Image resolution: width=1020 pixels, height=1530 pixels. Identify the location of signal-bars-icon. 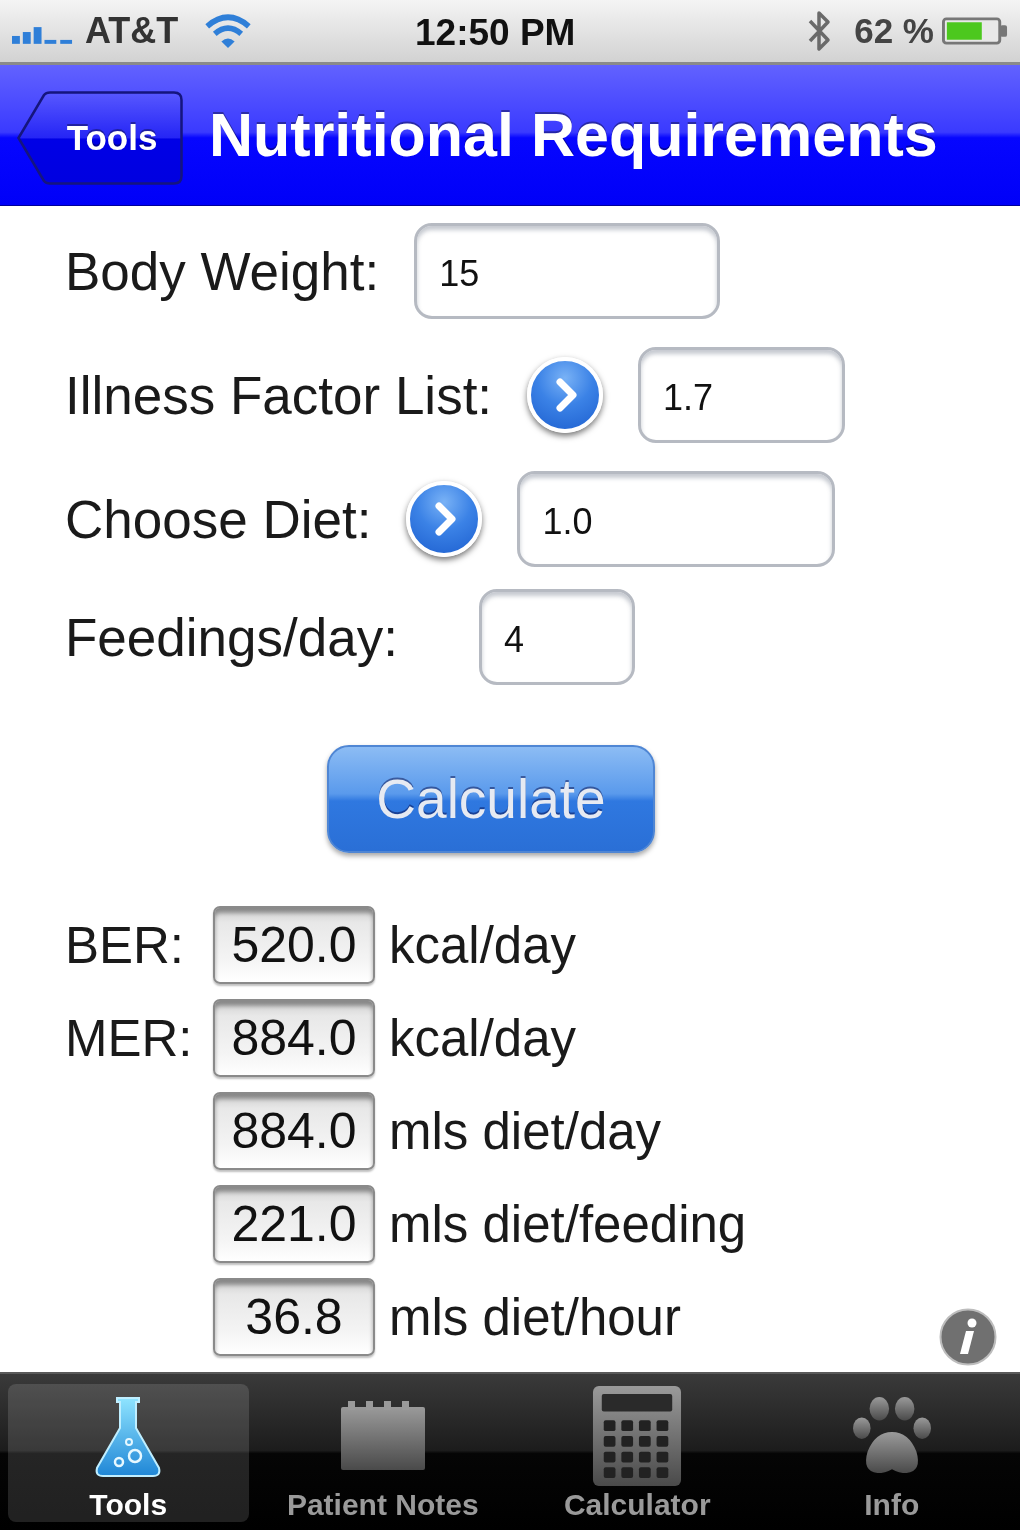
(43, 34).